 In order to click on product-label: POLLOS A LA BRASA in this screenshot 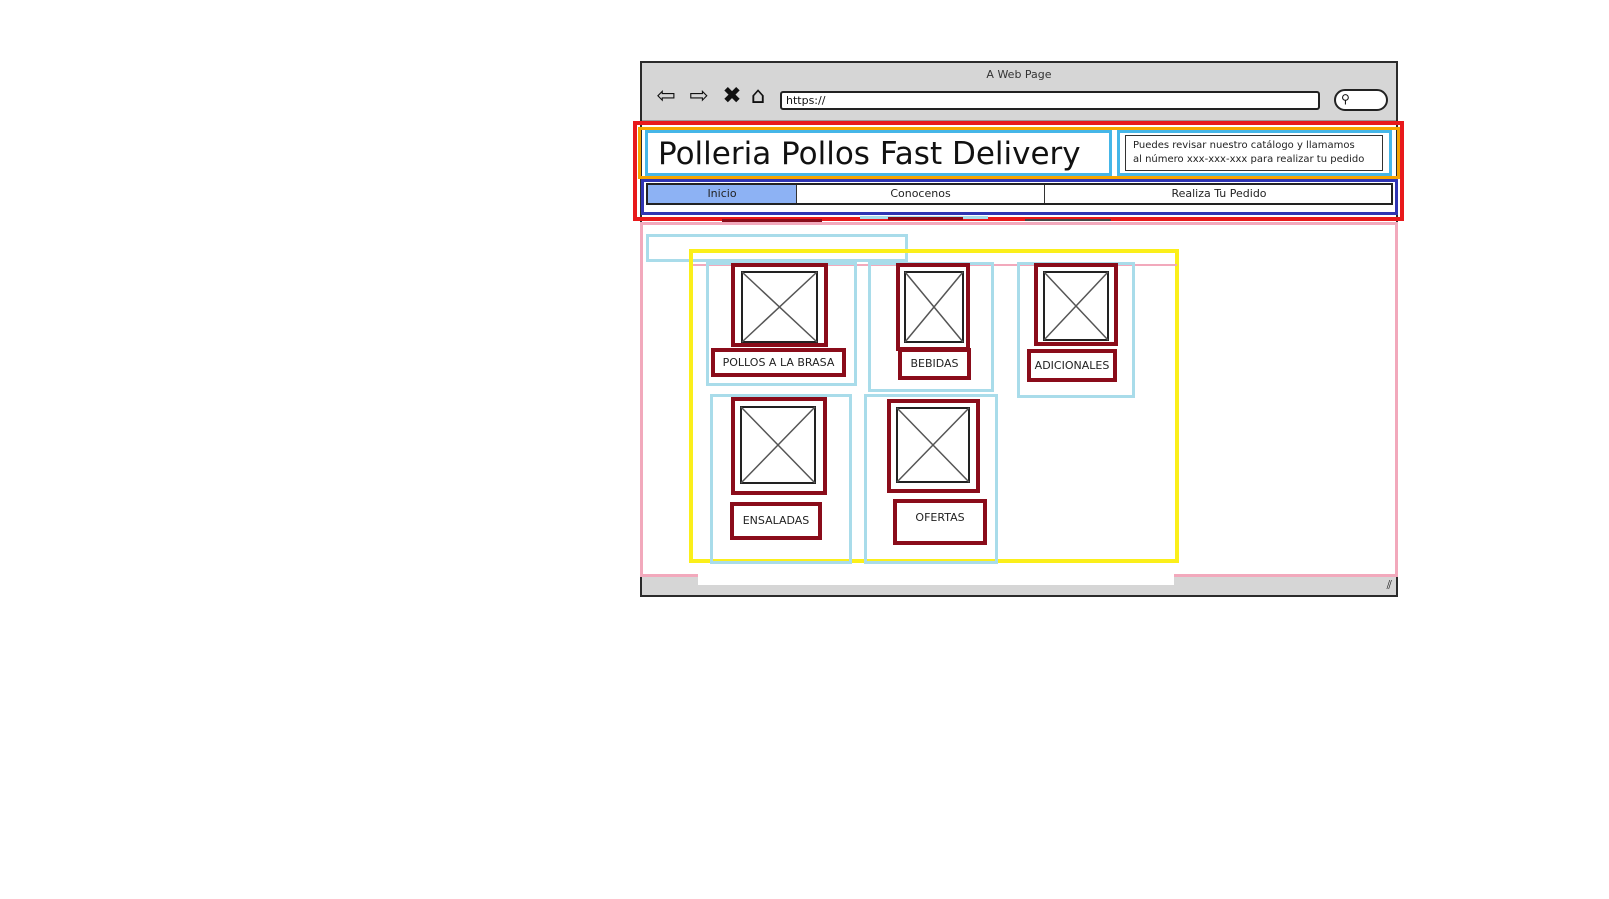, I will do `click(778, 362)`.